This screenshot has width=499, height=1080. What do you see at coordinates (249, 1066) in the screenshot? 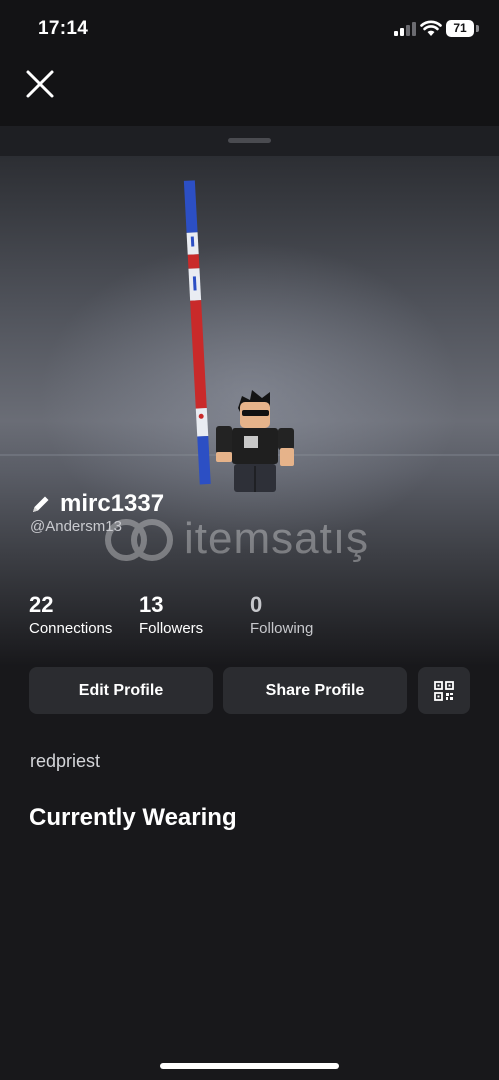
I see `home-indicator` at bounding box center [249, 1066].